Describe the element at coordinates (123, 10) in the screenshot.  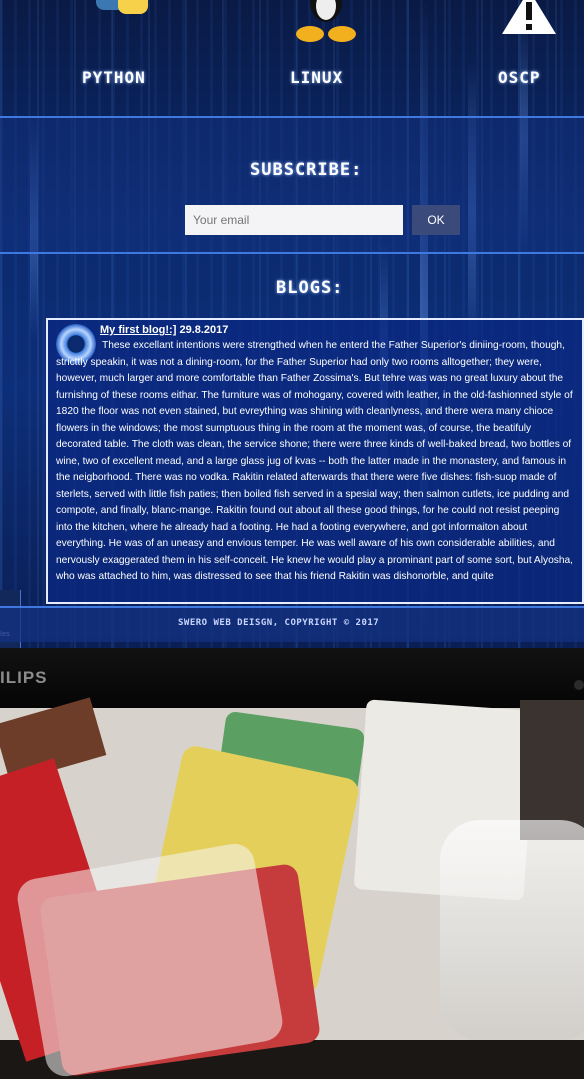
I see `python-icon` at that location.